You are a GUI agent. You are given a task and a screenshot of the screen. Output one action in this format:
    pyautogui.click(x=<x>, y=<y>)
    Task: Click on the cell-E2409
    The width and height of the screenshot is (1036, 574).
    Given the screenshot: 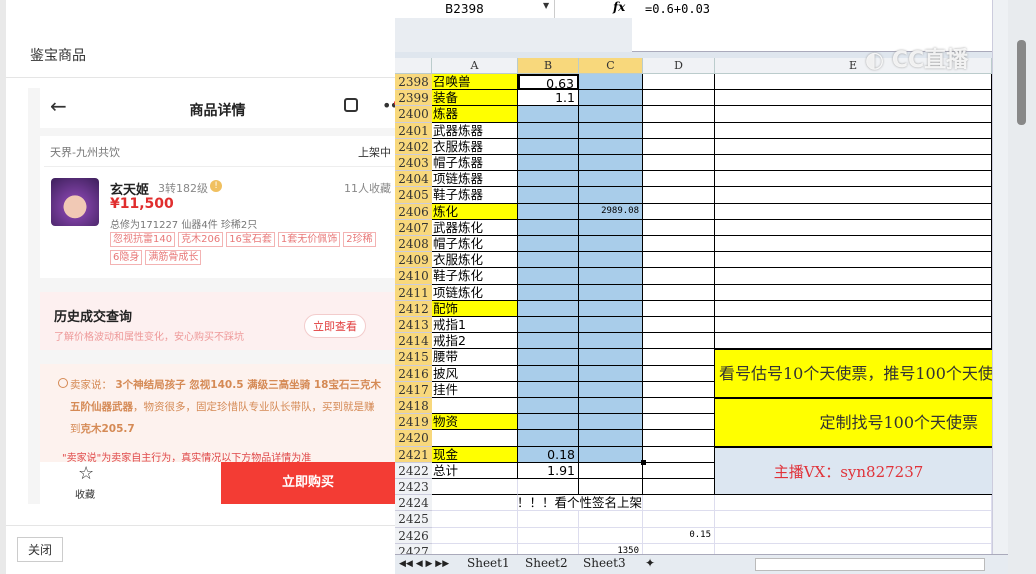 What is the action you would take?
    pyautogui.click(x=853, y=260)
    